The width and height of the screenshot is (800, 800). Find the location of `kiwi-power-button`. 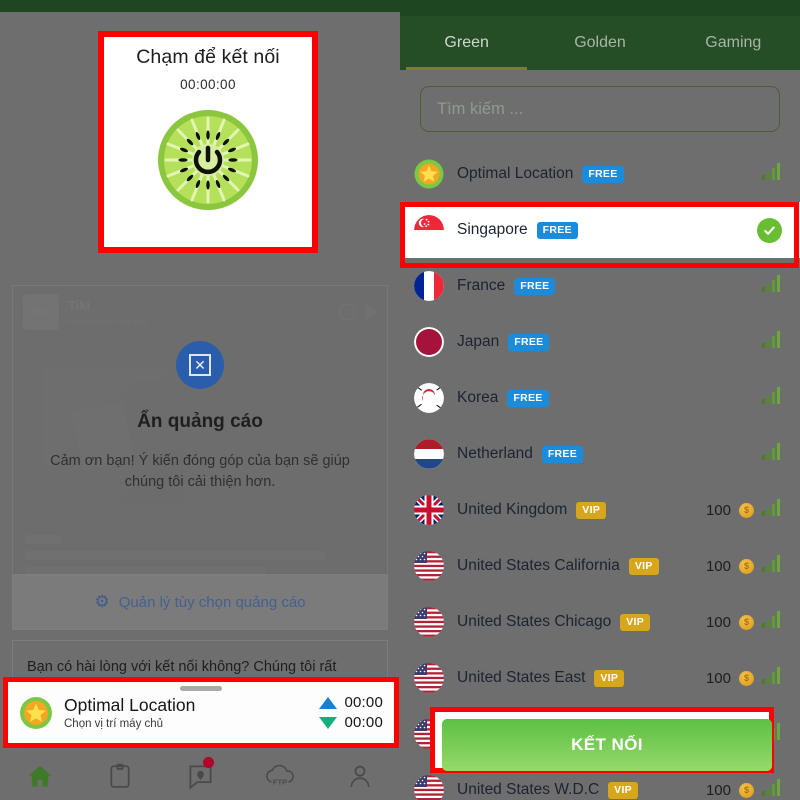

kiwi-power-button is located at coordinates (208, 160).